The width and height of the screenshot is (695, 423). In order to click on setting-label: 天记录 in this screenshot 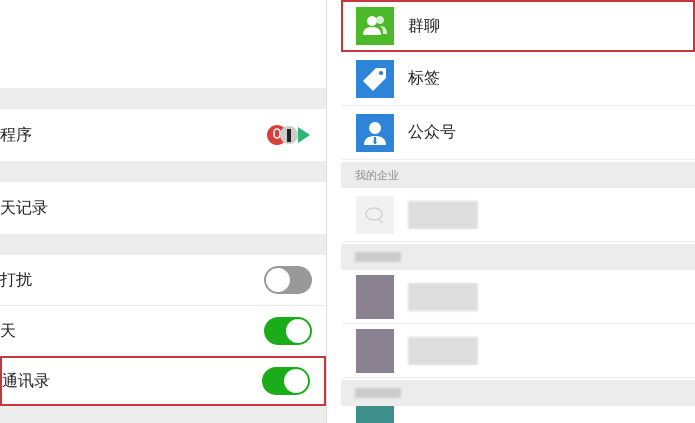, I will do `click(24, 208)`.